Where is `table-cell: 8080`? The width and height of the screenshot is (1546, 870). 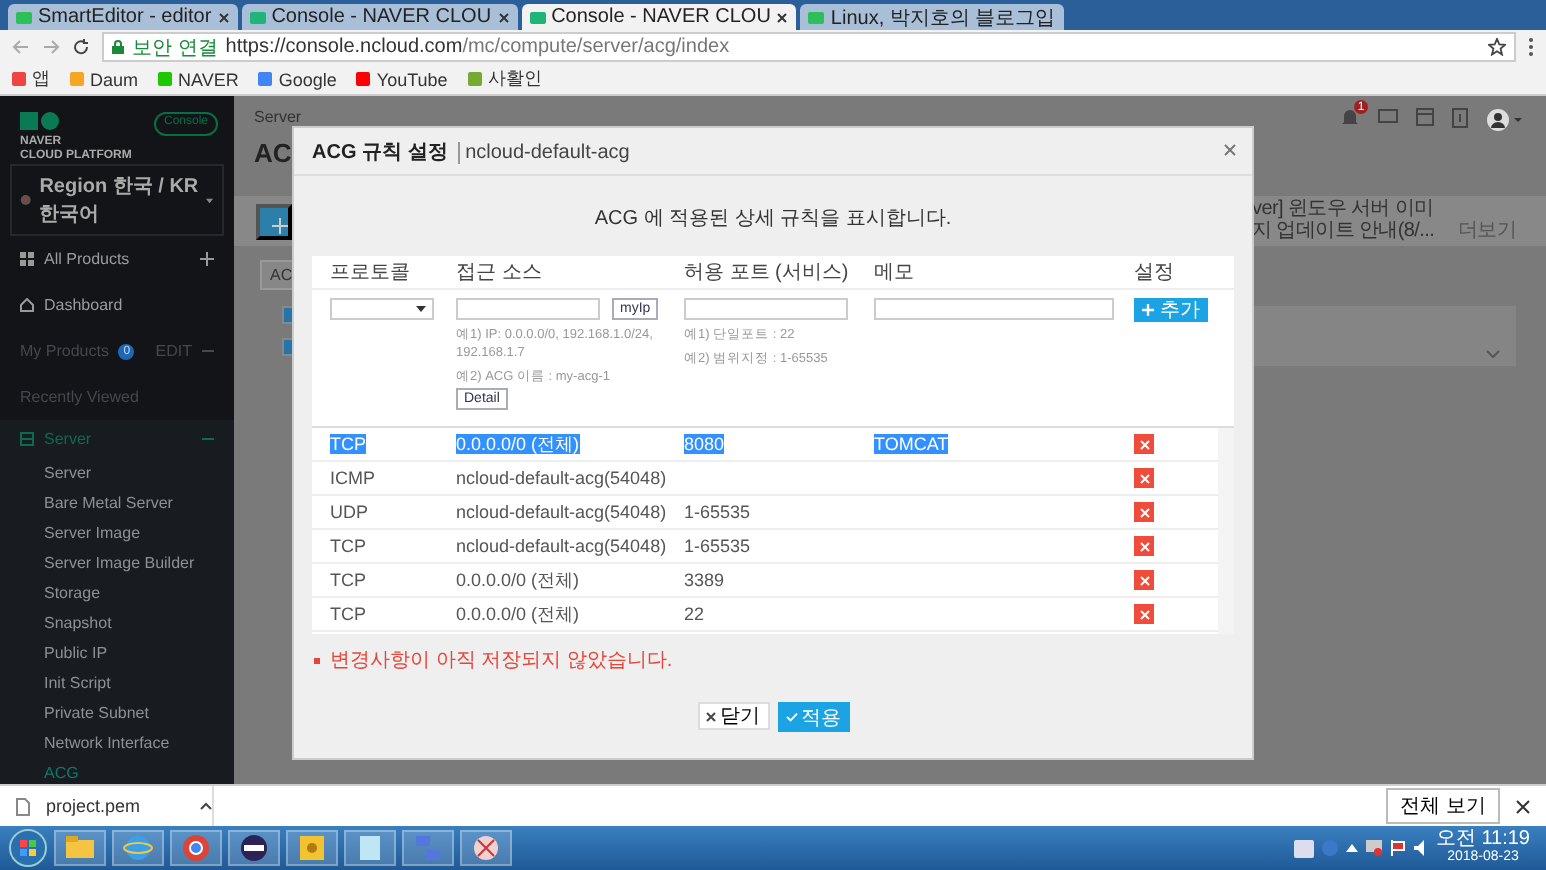
table-cell: 8080 is located at coordinates (704, 444).